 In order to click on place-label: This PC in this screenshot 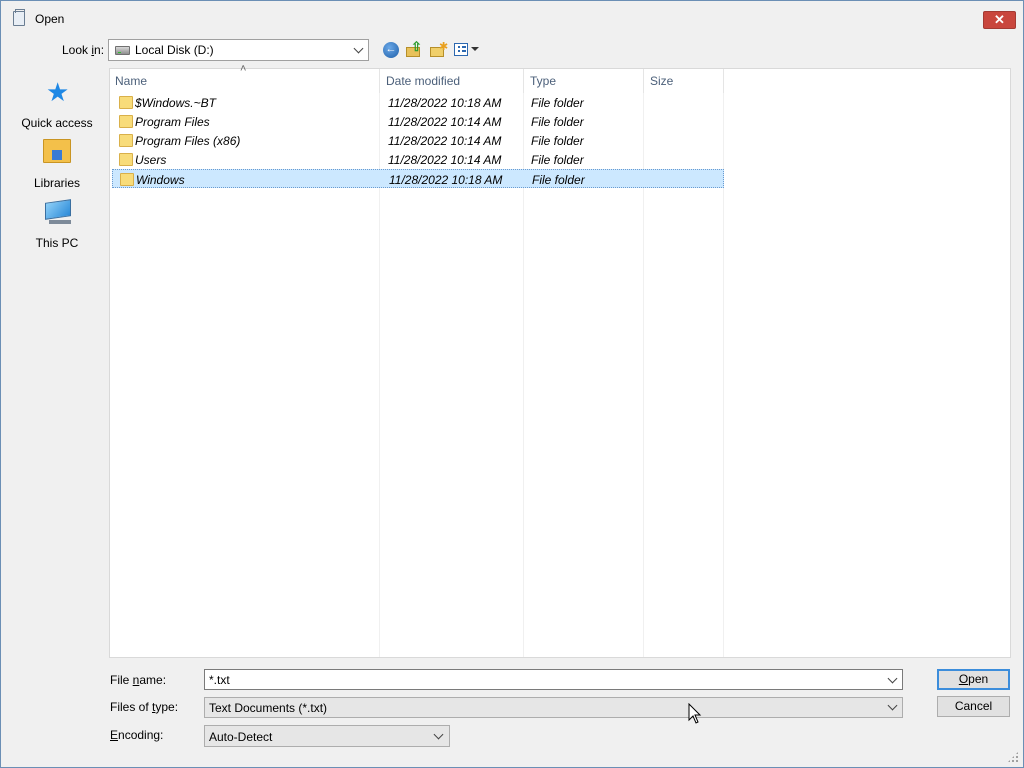, I will do `click(57, 243)`.